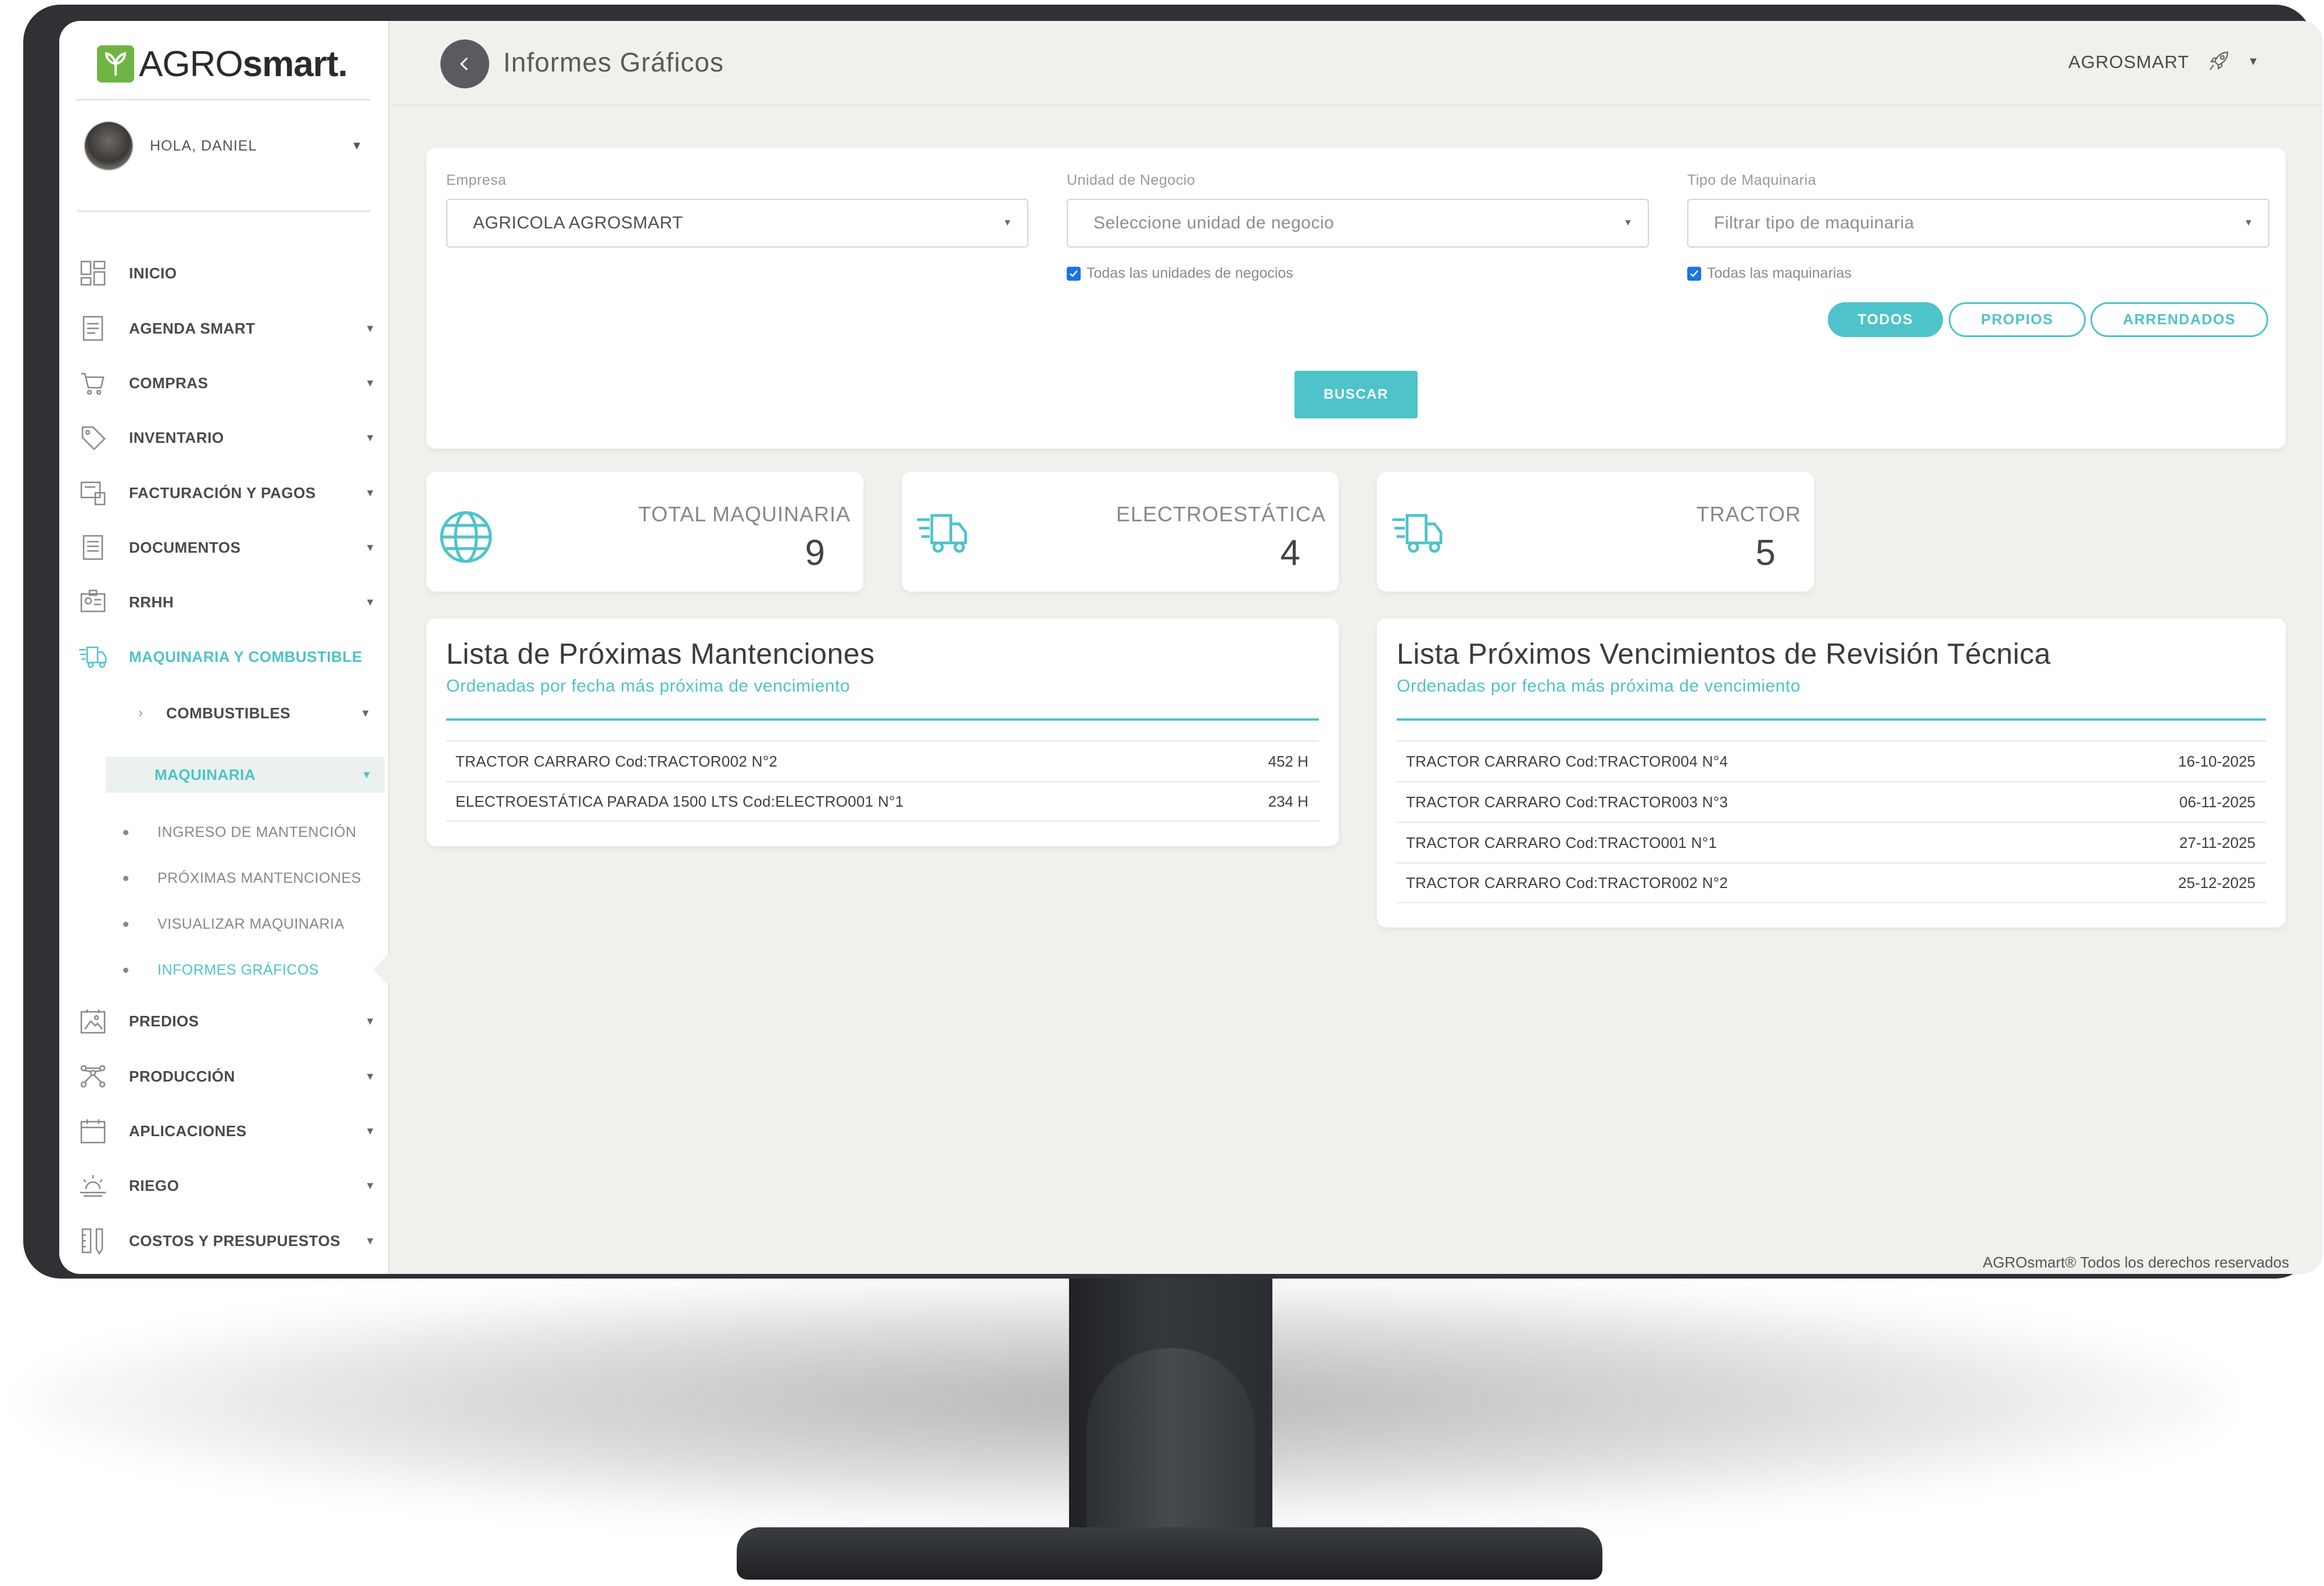 This screenshot has width=2324, height=1586. I want to click on sidebar-item-label: PRODUCCIÓN, so click(182, 1076).